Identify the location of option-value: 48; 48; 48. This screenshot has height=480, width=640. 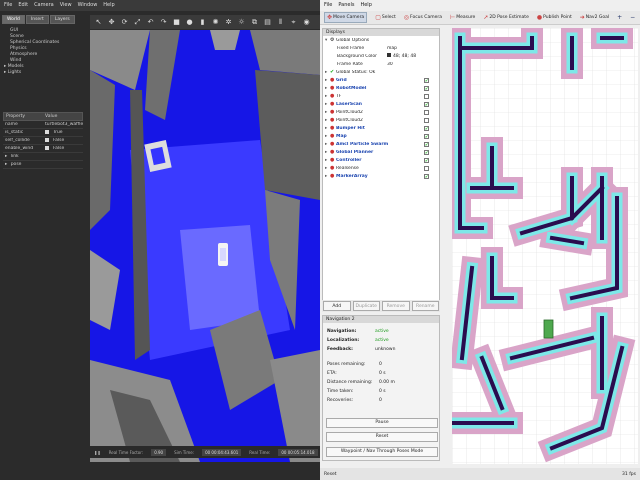
(413, 56).